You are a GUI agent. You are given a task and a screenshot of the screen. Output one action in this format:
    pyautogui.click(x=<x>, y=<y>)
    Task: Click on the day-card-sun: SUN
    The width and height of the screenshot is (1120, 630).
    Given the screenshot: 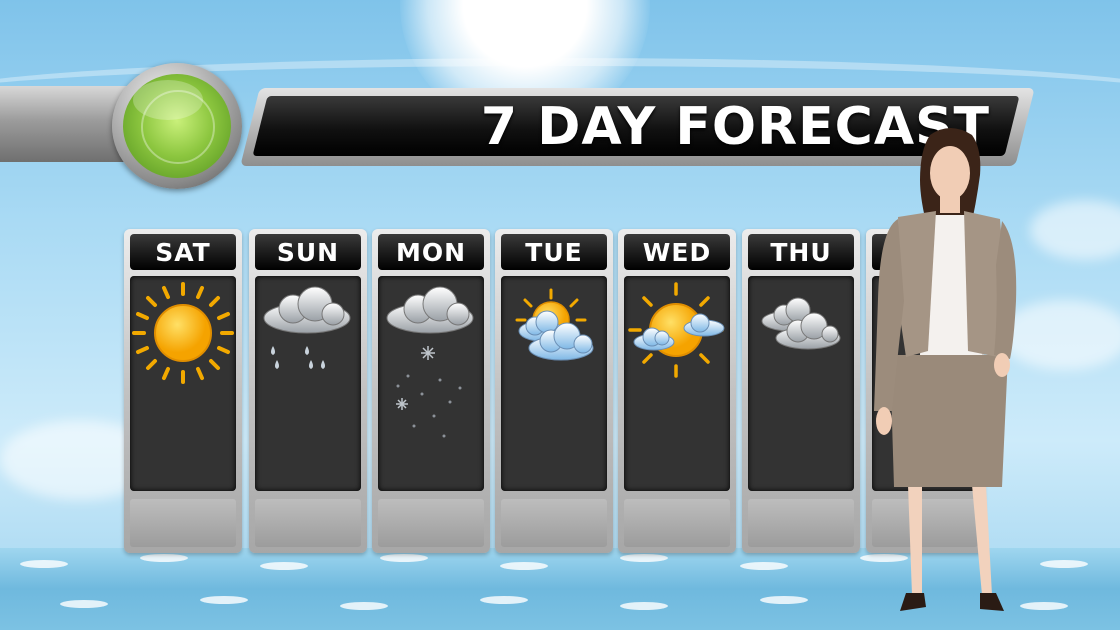 What is the action you would take?
    pyautogui.click(x=308, y=391)
    